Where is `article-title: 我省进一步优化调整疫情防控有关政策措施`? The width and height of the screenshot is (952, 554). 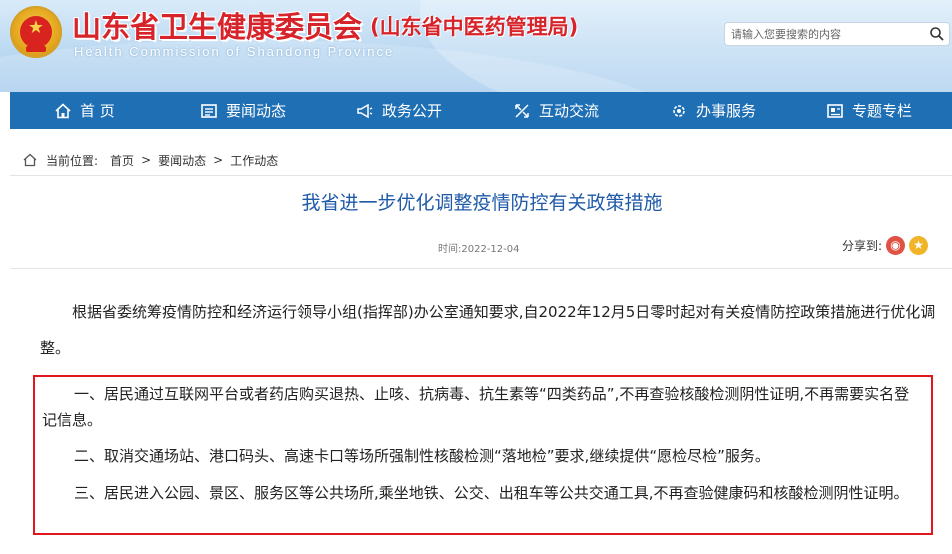 article-title: 我省进一步优化调整疫情防控有关政策措施 is located at coordinates (482, 203).